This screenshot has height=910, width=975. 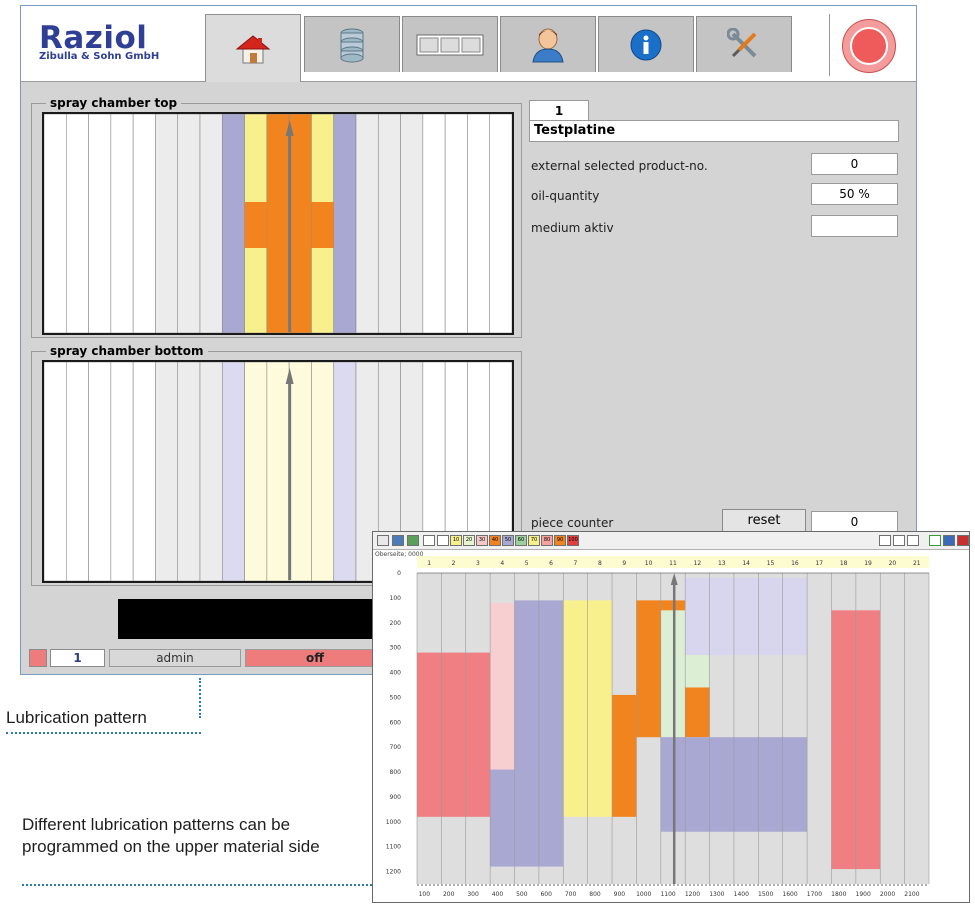 I want to click on x-tick-label: 1700, so click(x=814, y=894).